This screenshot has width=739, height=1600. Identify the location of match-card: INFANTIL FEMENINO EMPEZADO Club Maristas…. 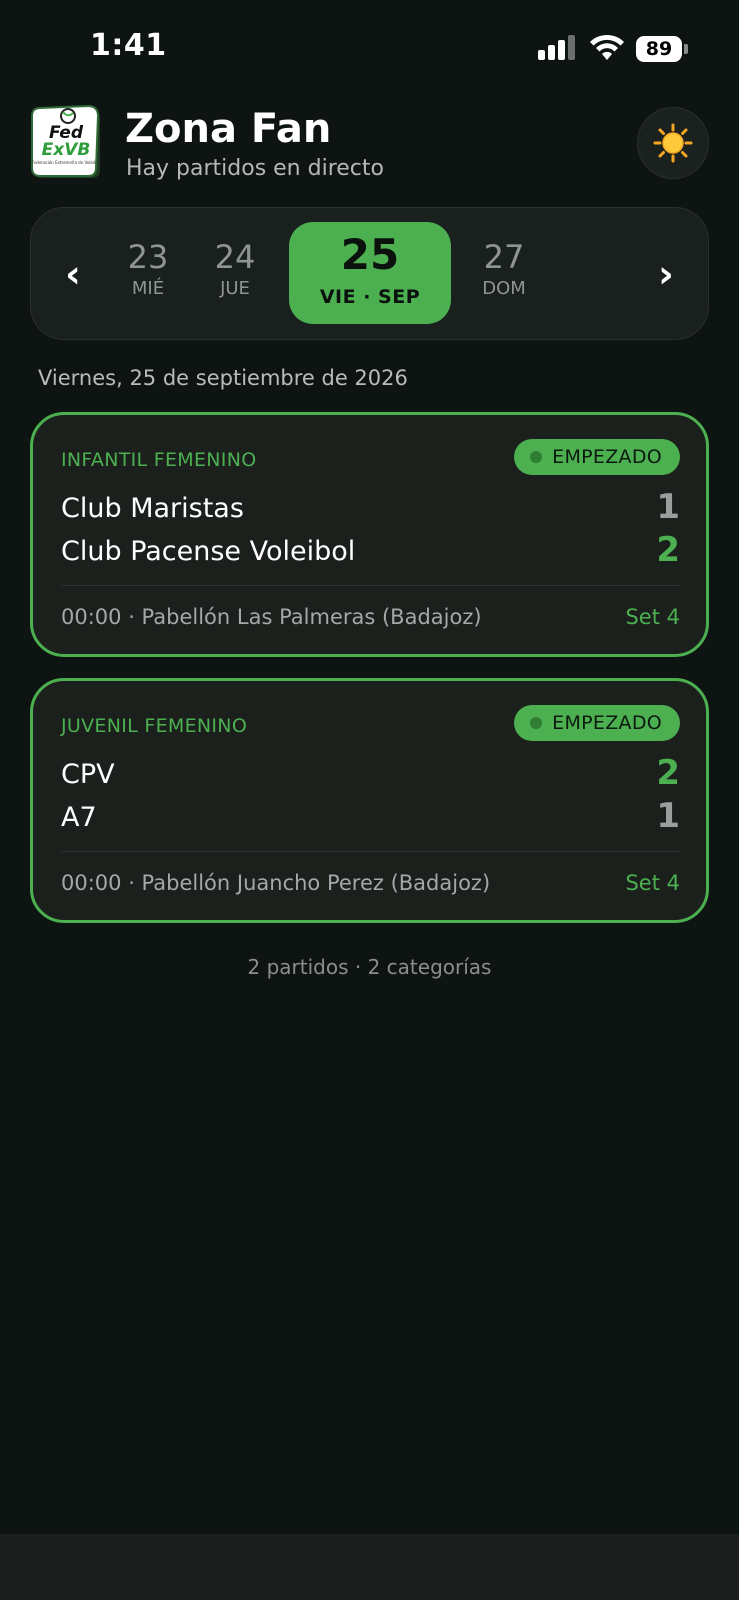
(369, 534).